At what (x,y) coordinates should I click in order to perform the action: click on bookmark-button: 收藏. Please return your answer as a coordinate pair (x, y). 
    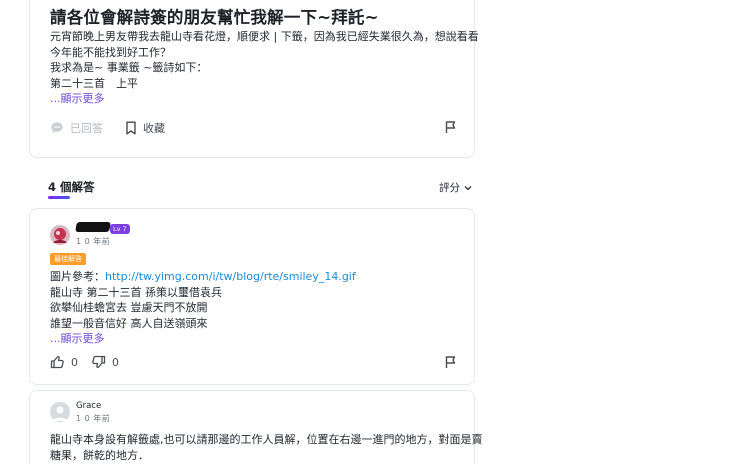
    Looking at the image, I should click on (145, 128).